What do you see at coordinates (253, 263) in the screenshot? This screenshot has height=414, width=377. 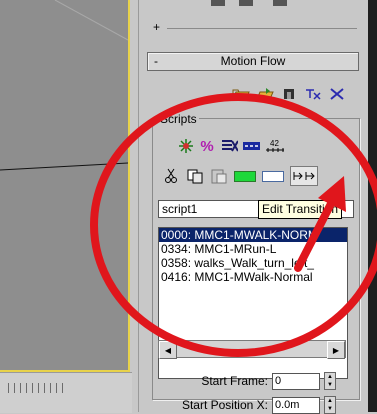 I see `list-item: 0358: walks_Walk_turn_left_` at bounding box center [253, 263].